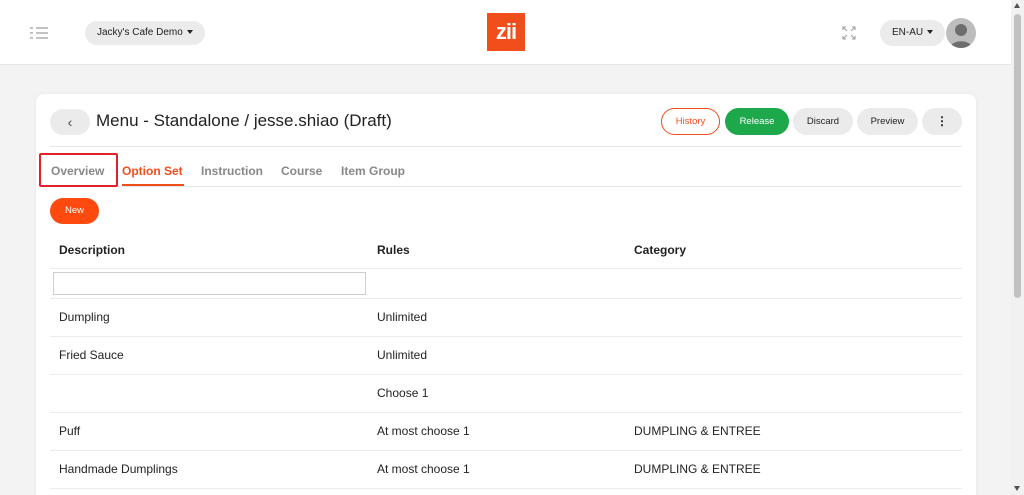 Image resolution: width=1024 pixels, height=495 pixels. What do you see at coordinates (506, 186) in the screenshot?
I see `tabs-divider` at bounding box center [506, 186].